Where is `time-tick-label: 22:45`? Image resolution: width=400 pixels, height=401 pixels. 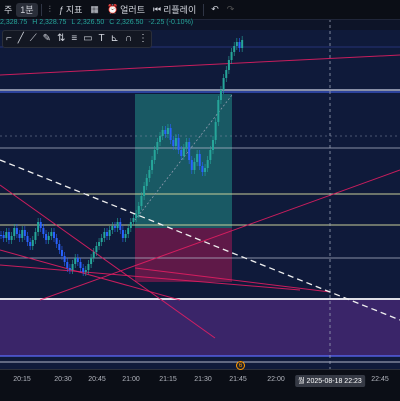
time-tick-label: 22:45 is located at coordinates (380, 379).